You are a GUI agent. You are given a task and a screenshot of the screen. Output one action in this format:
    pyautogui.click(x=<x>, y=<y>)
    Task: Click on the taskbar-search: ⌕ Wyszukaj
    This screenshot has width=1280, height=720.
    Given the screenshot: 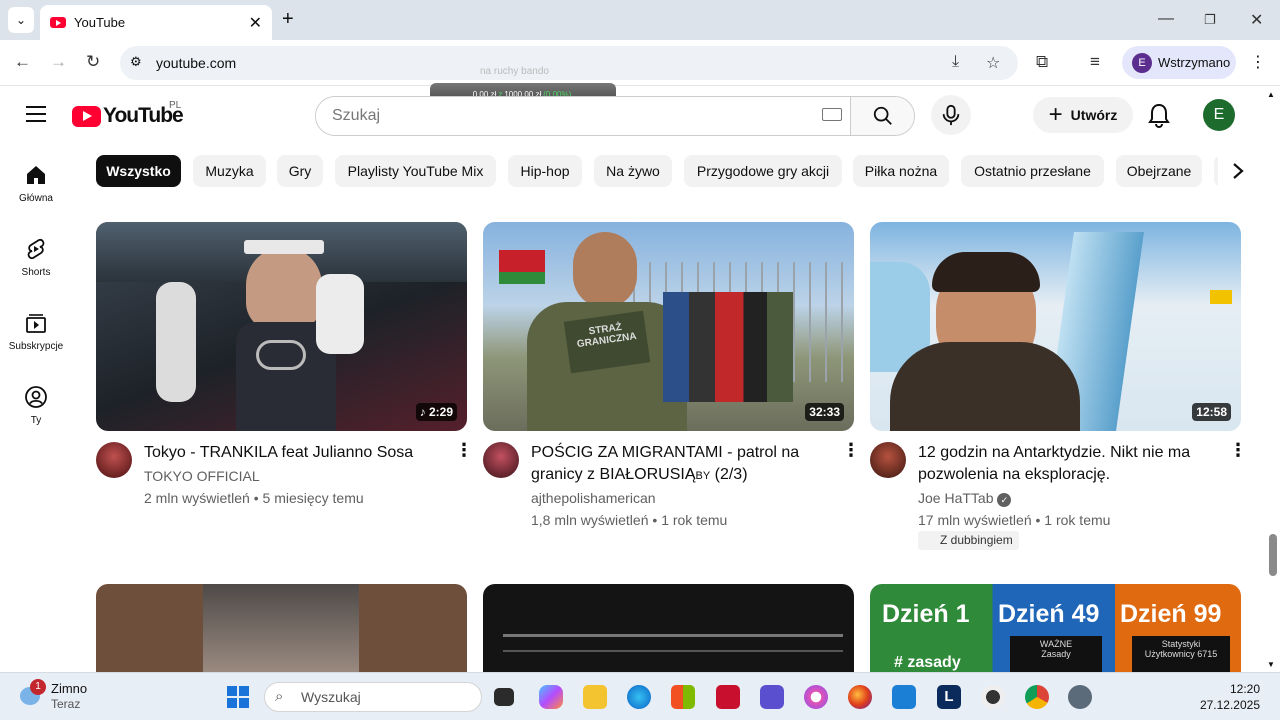 What is the action you would take?
    pyautogui.click(x=373, y=697)
    